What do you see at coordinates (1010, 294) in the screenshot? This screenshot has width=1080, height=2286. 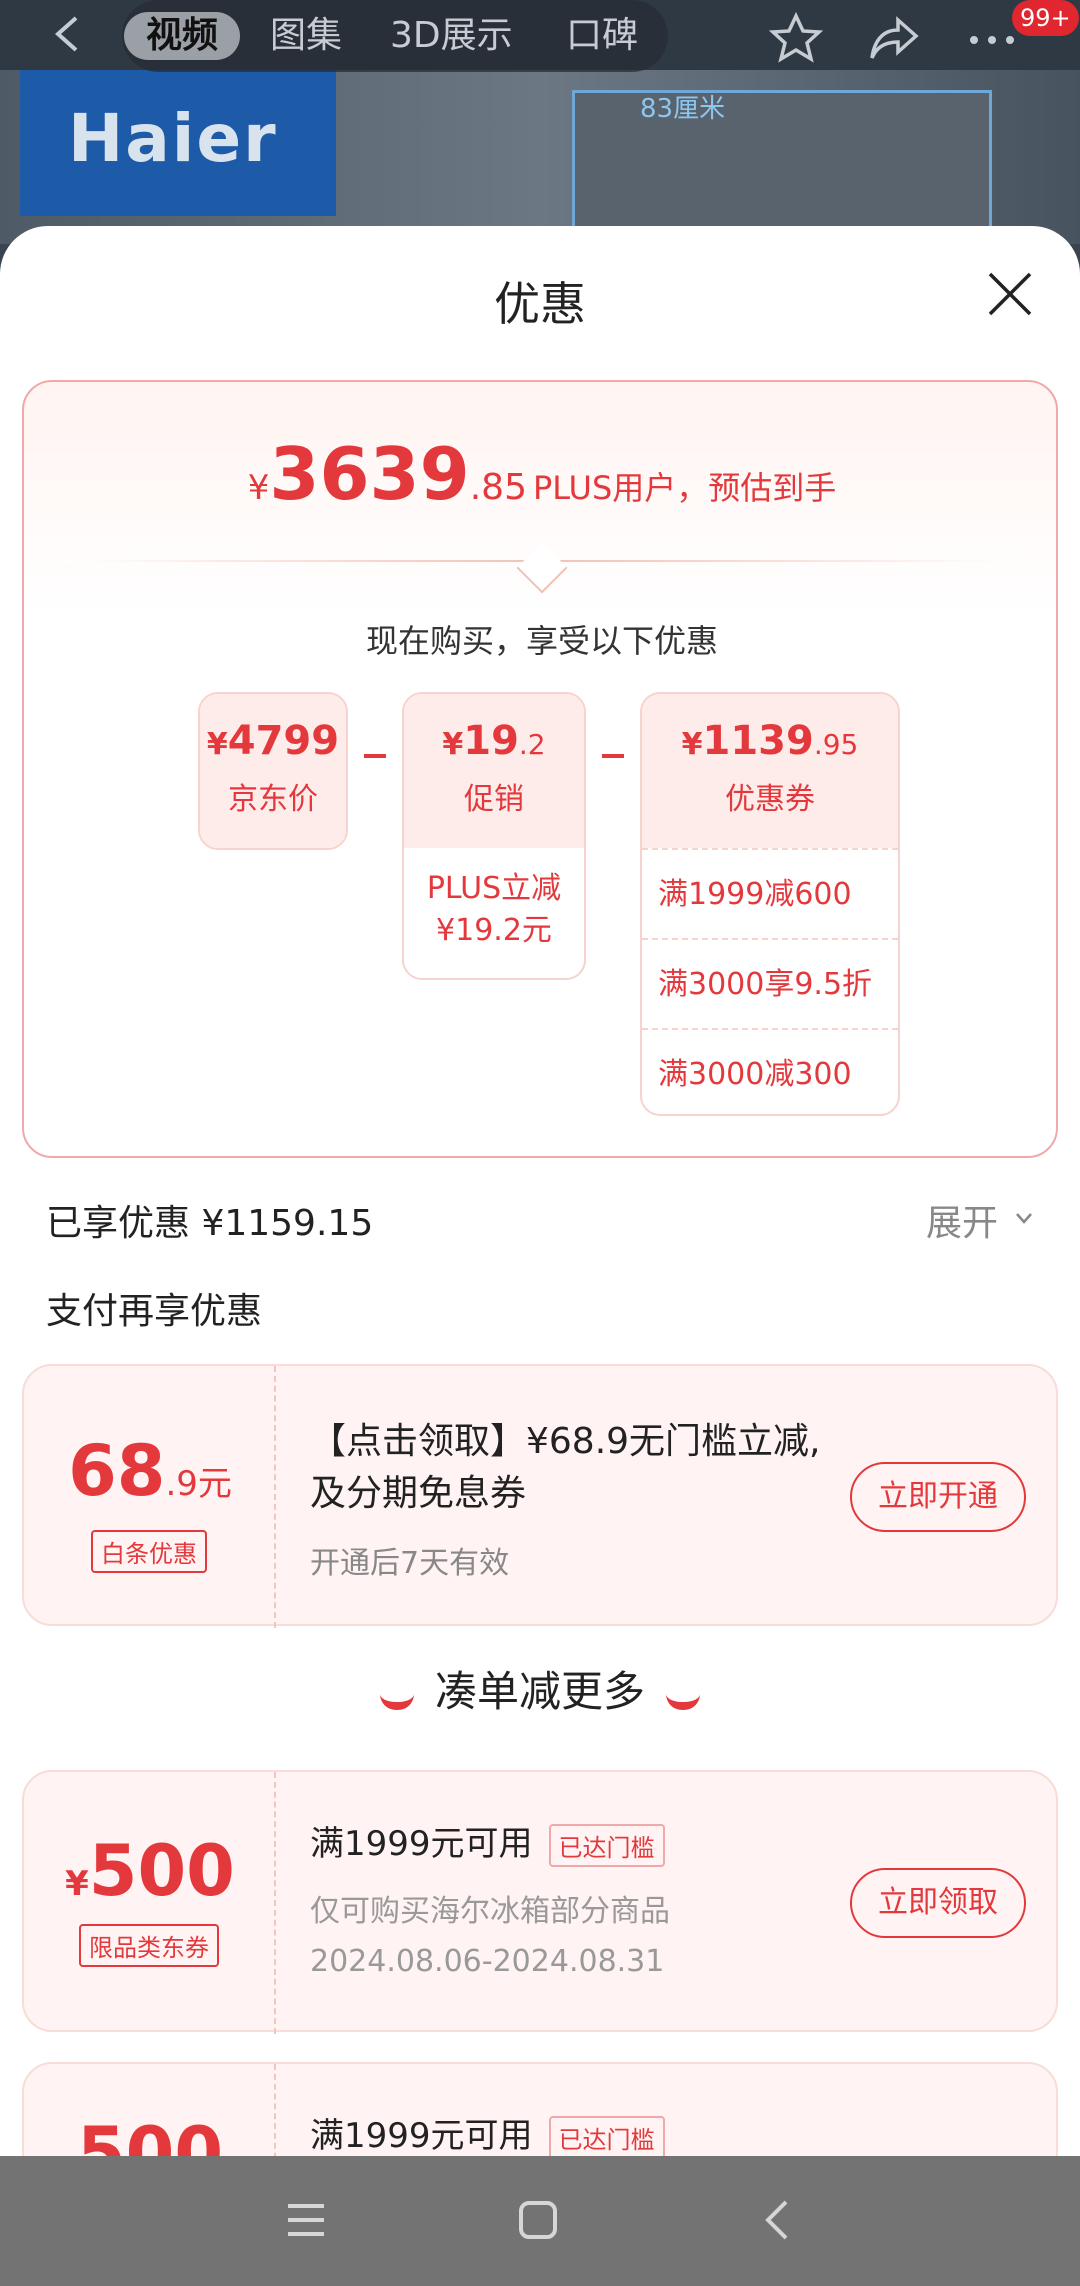 I see `close-icon` at bounding box center [1010, 294].